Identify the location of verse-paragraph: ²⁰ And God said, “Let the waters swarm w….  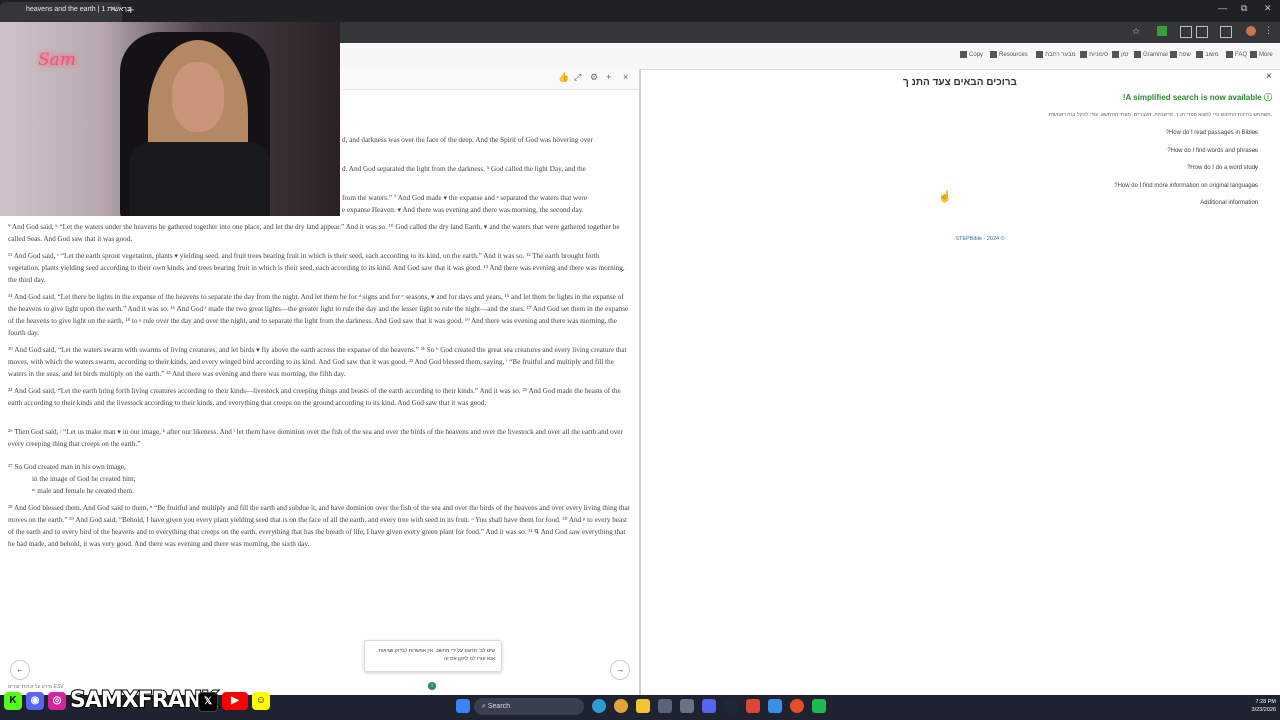
(317, 362).